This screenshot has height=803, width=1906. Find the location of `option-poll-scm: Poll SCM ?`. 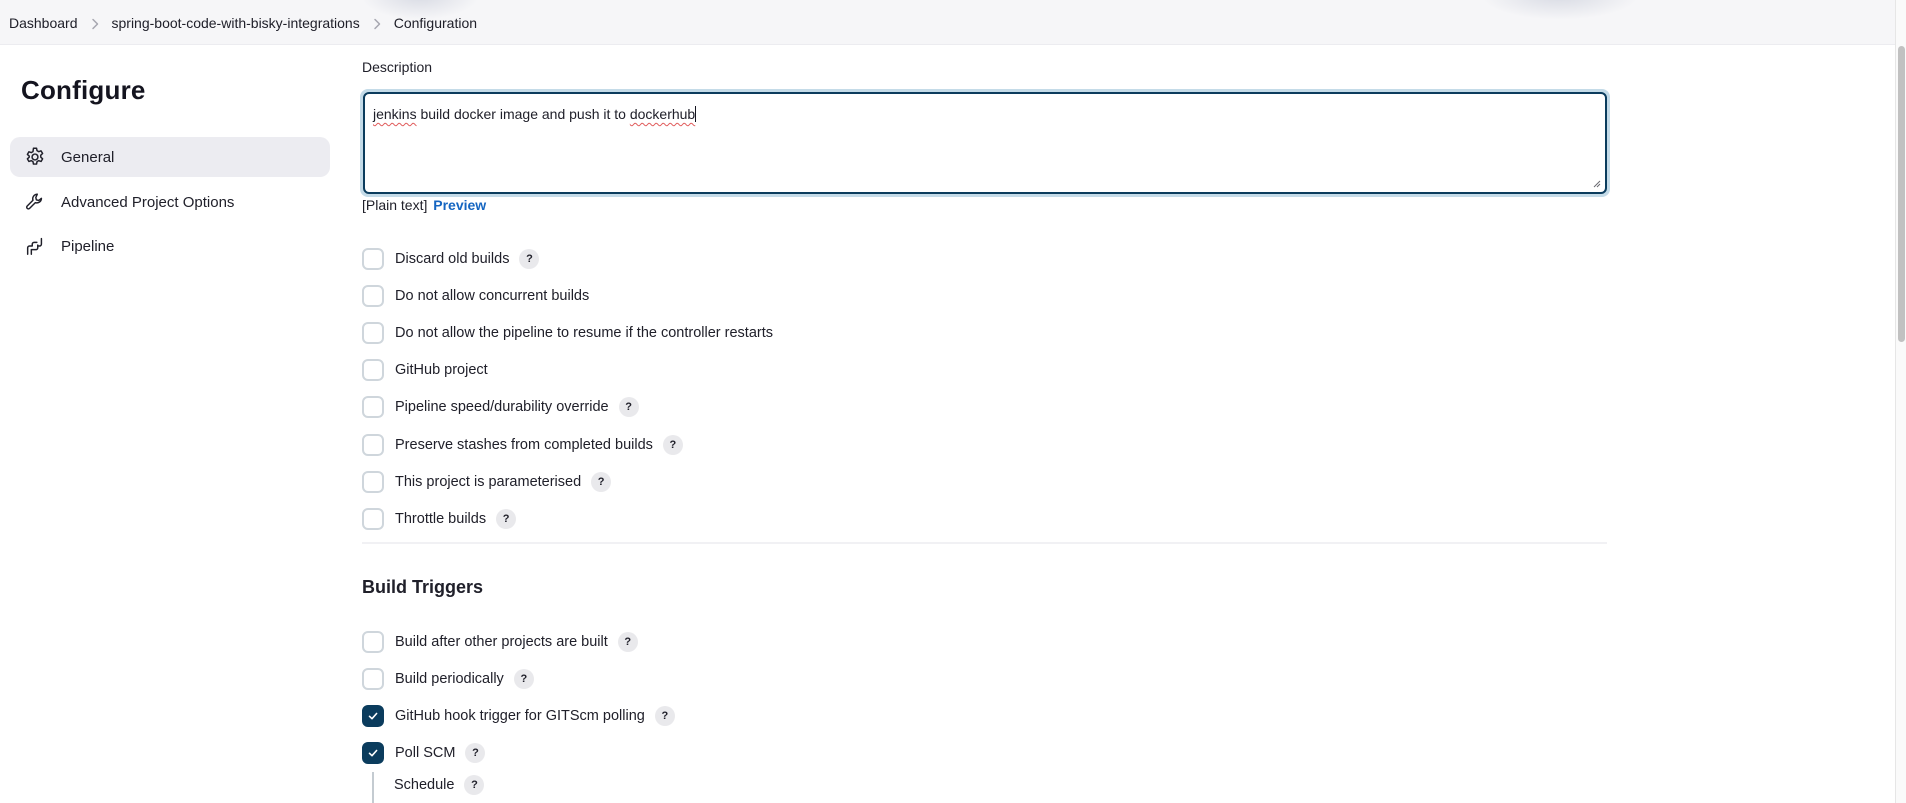

option-poll-scm: Poll SCM ? is located at coordinates (424, 753).